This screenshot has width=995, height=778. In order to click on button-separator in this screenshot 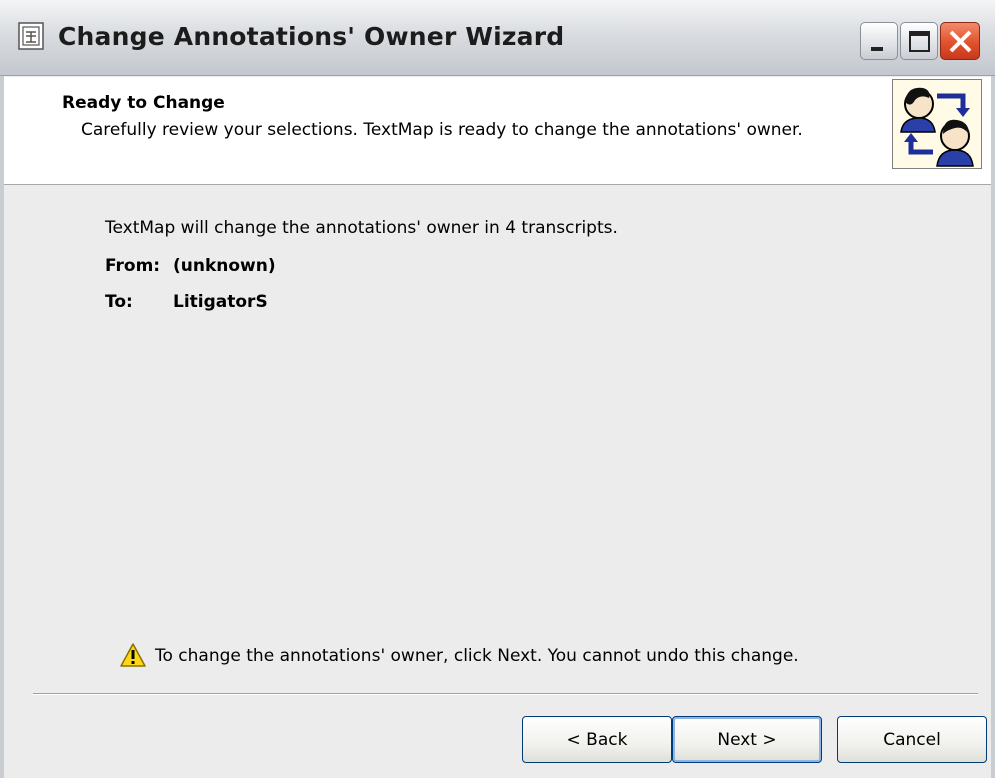, I will do `click(505, 694)`.